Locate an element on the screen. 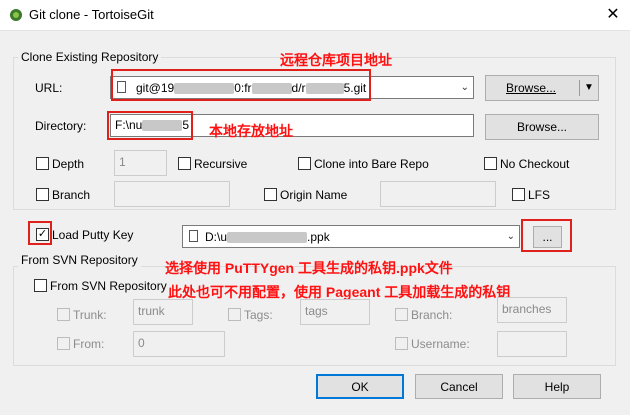 This screenshot has width=630, height=415. svn-from-input: 0 is located at coordinates (179, 344).